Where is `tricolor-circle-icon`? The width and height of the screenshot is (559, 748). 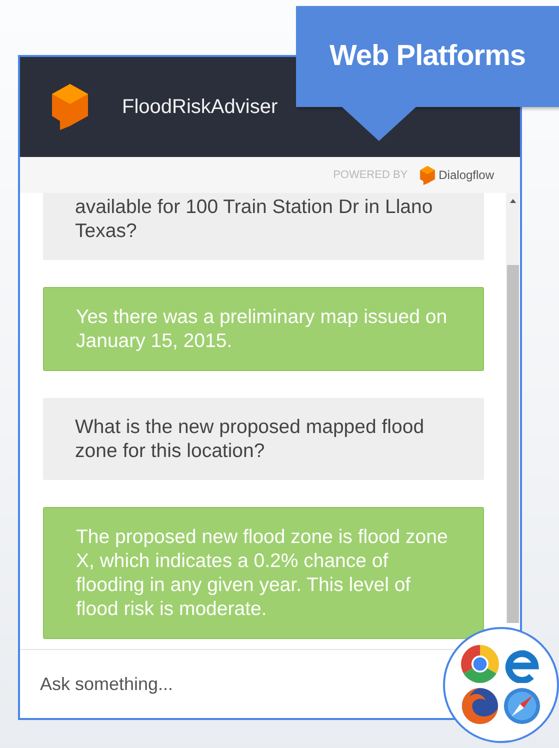 tricolor-circle-icon is located at coordinates (480, 664).